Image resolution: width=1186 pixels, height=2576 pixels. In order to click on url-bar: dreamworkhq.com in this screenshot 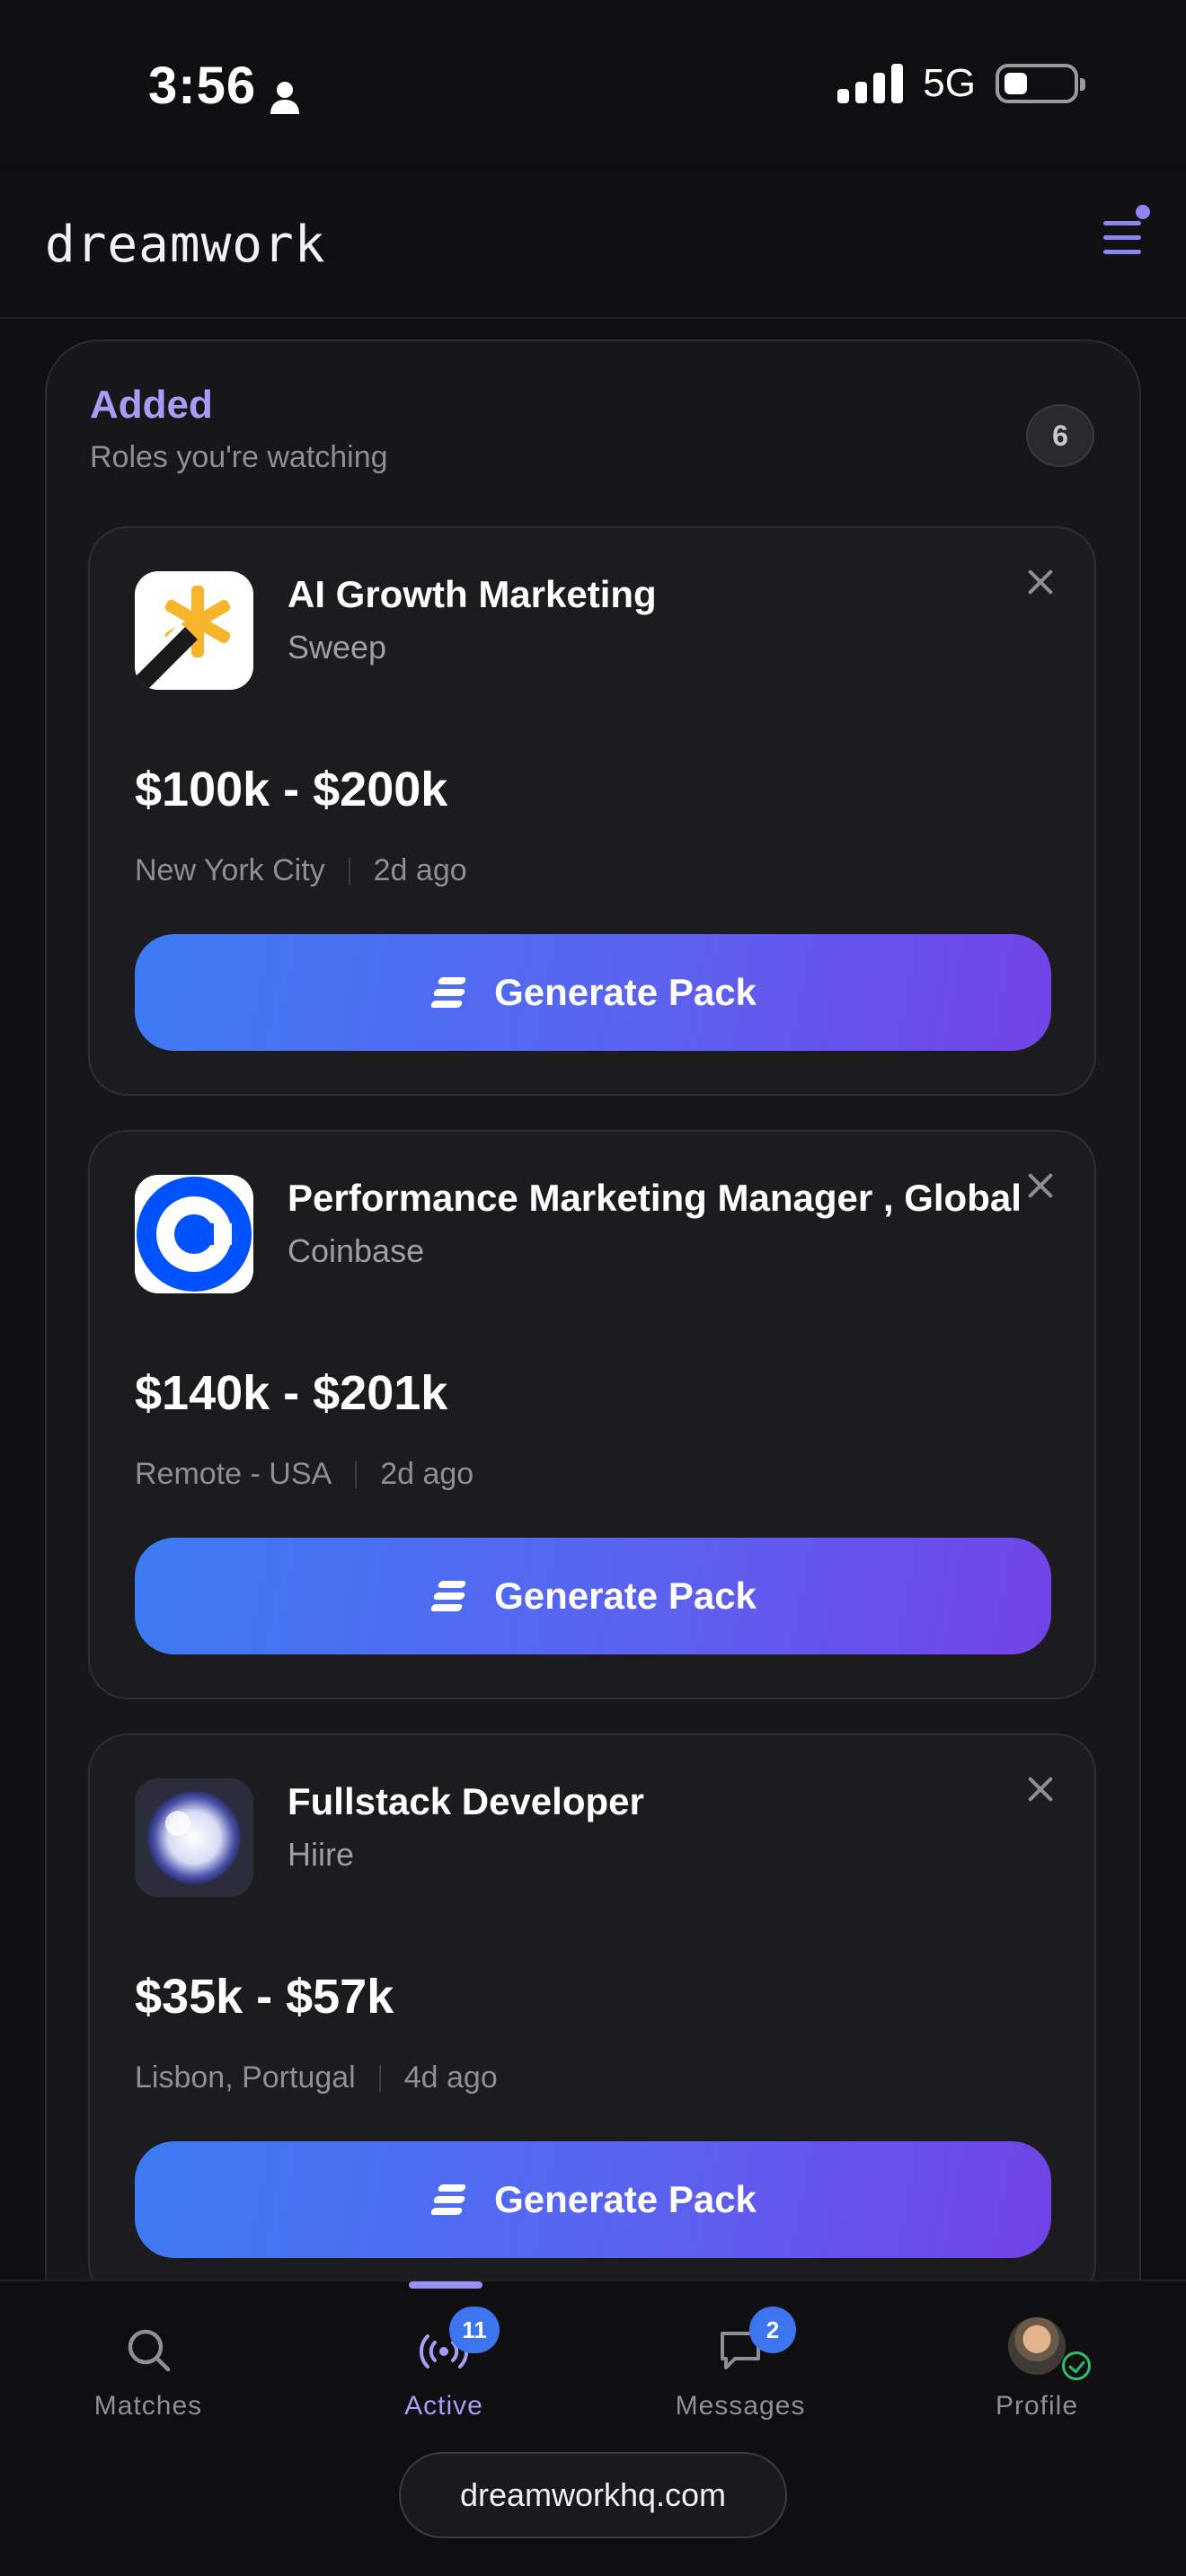, I will do `click(593, 2495)`.